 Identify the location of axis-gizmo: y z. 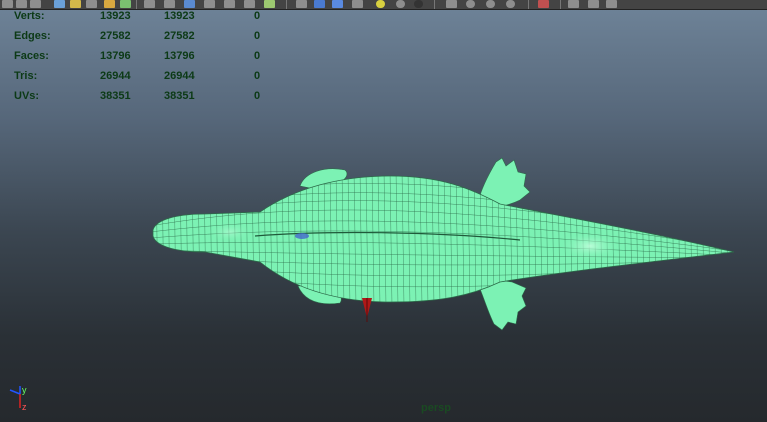
(18, 398).